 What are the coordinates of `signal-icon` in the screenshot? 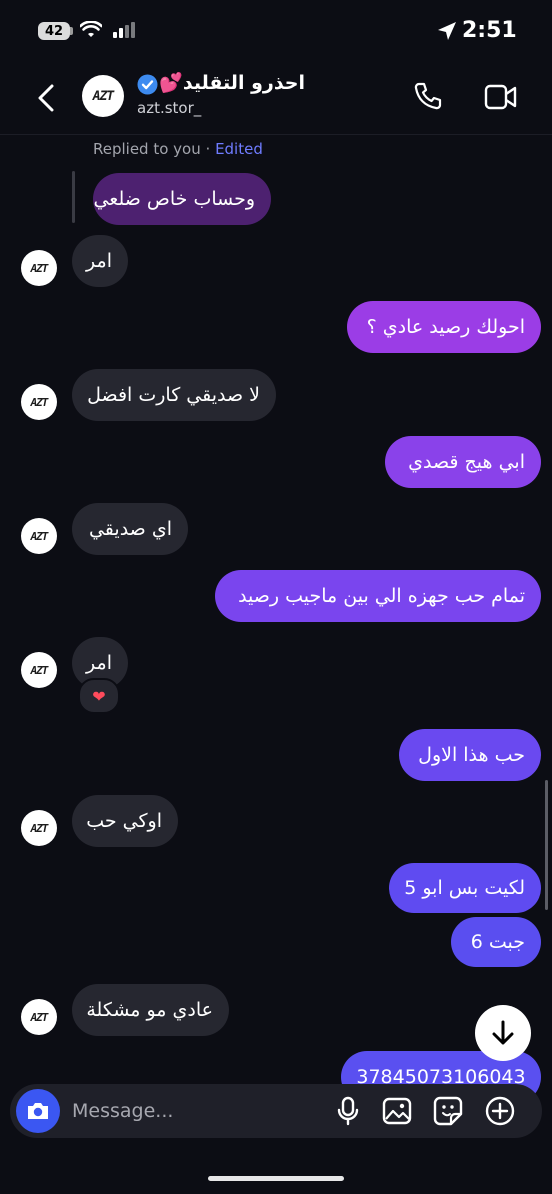 It's located at (124, 30).